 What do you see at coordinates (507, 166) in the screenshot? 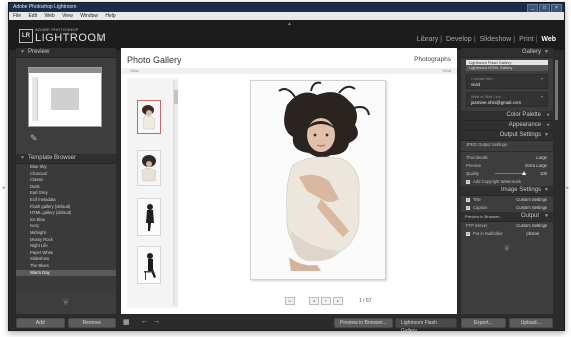
I see `preview-size-row: Preview Extra Large` at bounding box center [507, 166].